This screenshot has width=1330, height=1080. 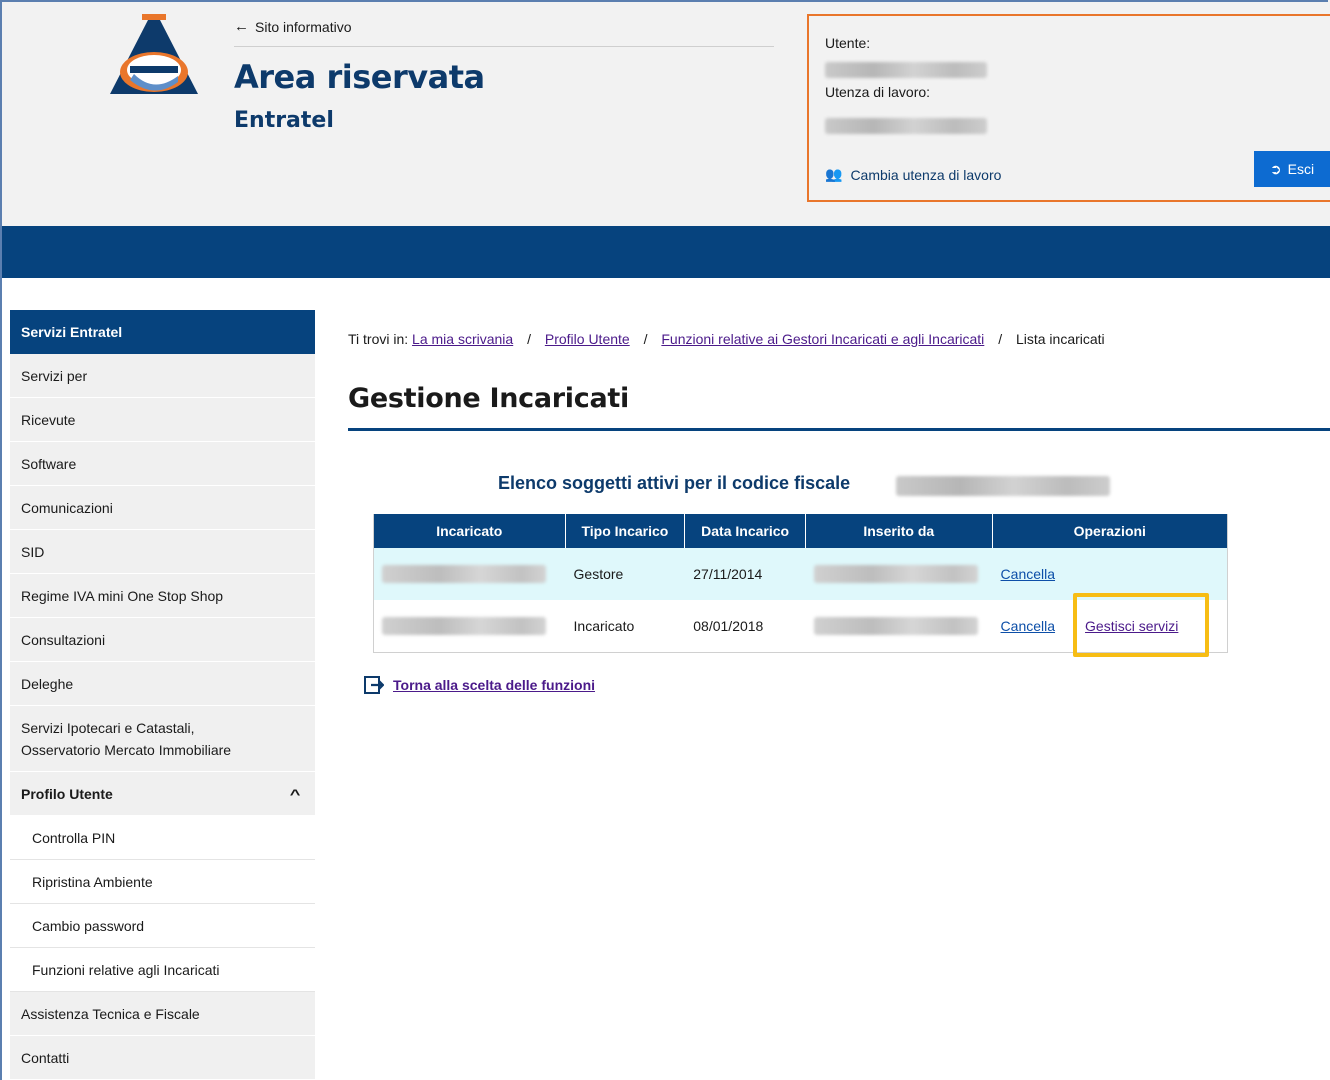 I want to click on sidebar-subitem-ripristina: Ripristina Ambiente, so click(x=162, y=882).